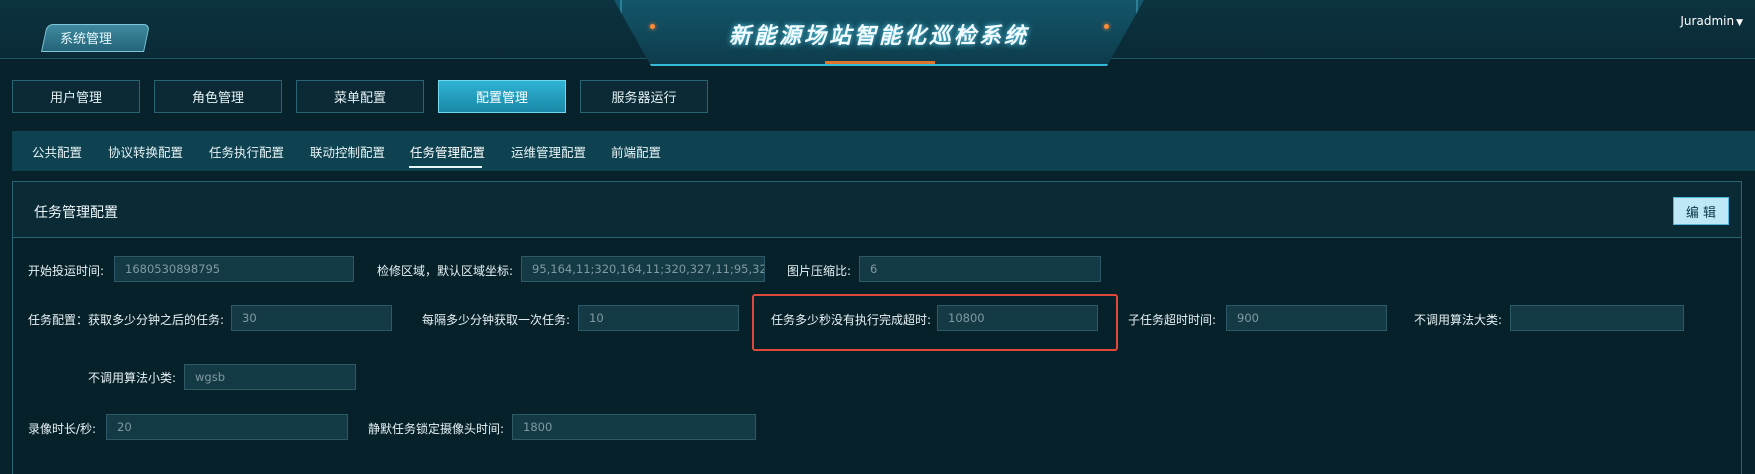 The width and height of the screenshot is (1755, 474). What do you see at coordinates (86, 37) in the screenshot?
I see `system-management-label: 系统管理` at bounding box center [86, 37].